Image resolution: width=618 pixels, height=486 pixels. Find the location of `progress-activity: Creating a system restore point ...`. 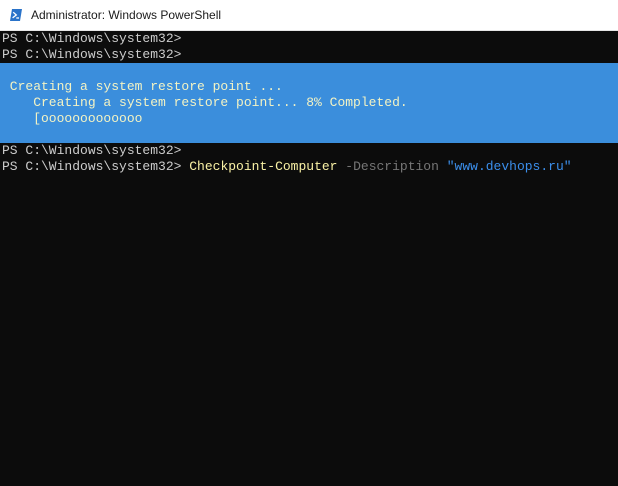

progress-activity: Creating a system restore point ... is located at coordinates (142, 86).